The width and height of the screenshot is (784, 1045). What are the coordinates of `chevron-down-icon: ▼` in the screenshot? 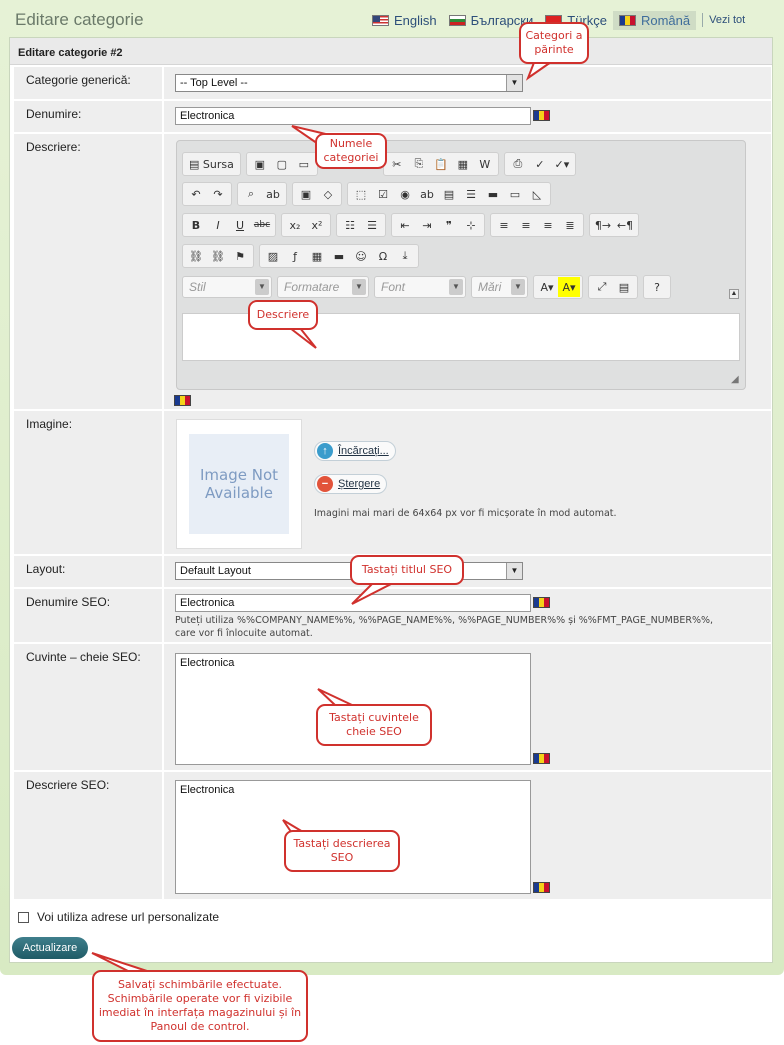 It's located at (518, 287).